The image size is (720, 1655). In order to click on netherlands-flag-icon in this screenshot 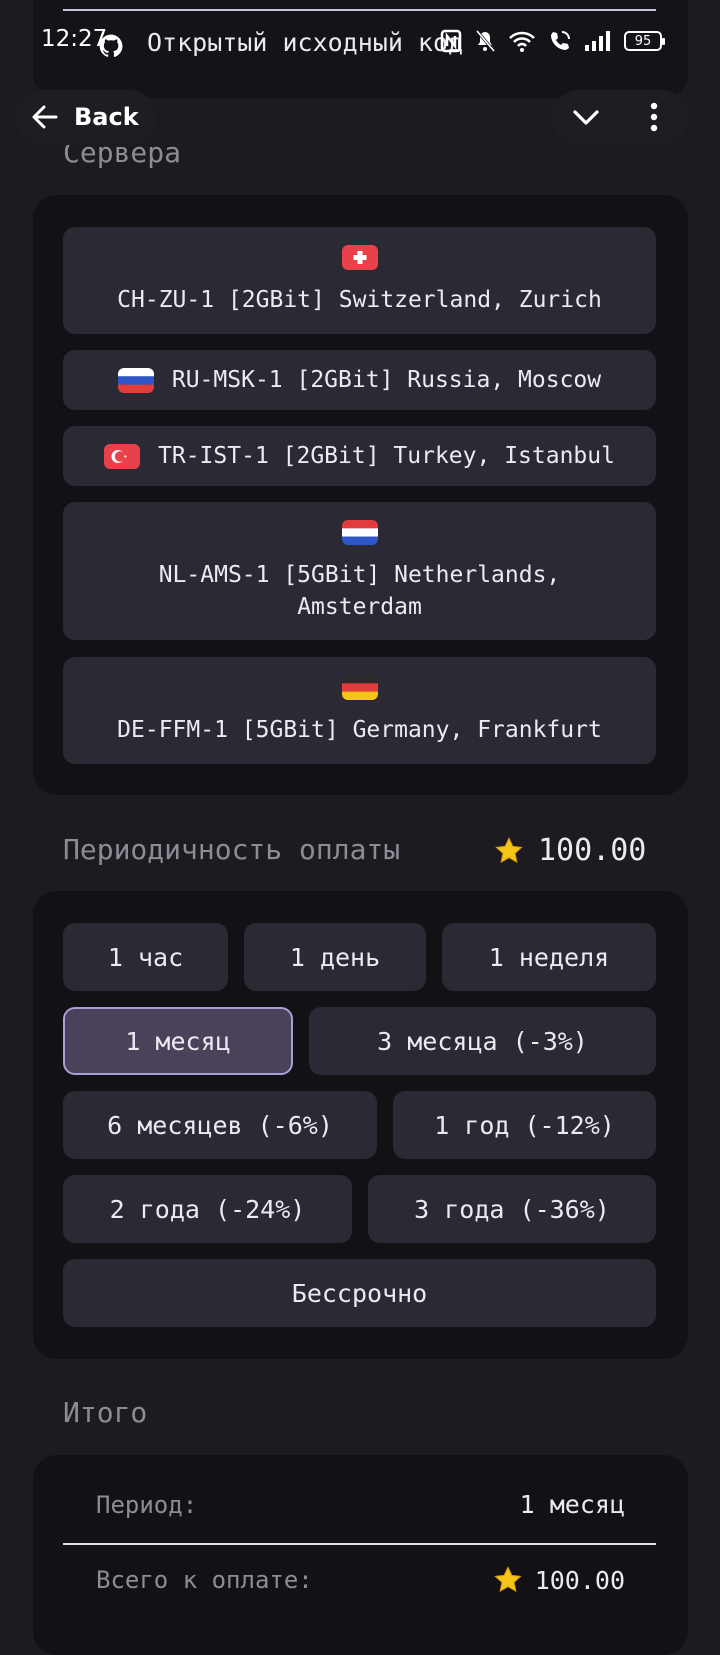, I will do `click(359, 532)`.